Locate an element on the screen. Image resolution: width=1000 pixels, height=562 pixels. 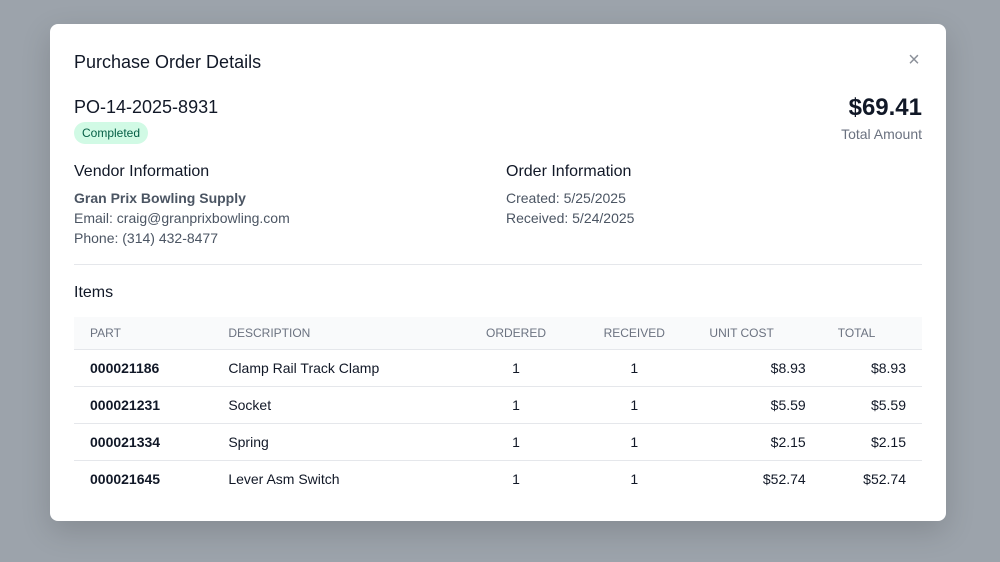
cell-total: $5.59 is located at coordinates (871, 405).